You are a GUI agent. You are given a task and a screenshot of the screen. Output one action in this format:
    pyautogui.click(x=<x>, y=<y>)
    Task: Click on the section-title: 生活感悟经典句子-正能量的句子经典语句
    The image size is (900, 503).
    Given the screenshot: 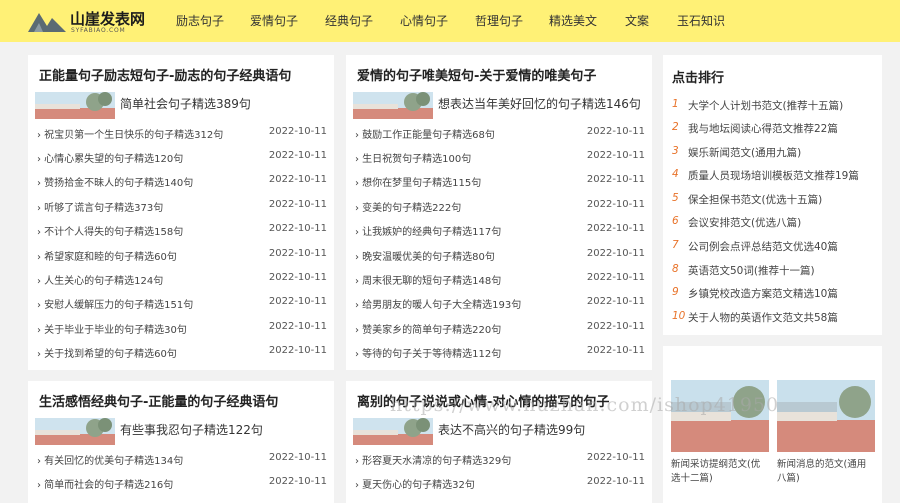 What is the action you would take?
    pyautogui.click(x=158, y=400)
    